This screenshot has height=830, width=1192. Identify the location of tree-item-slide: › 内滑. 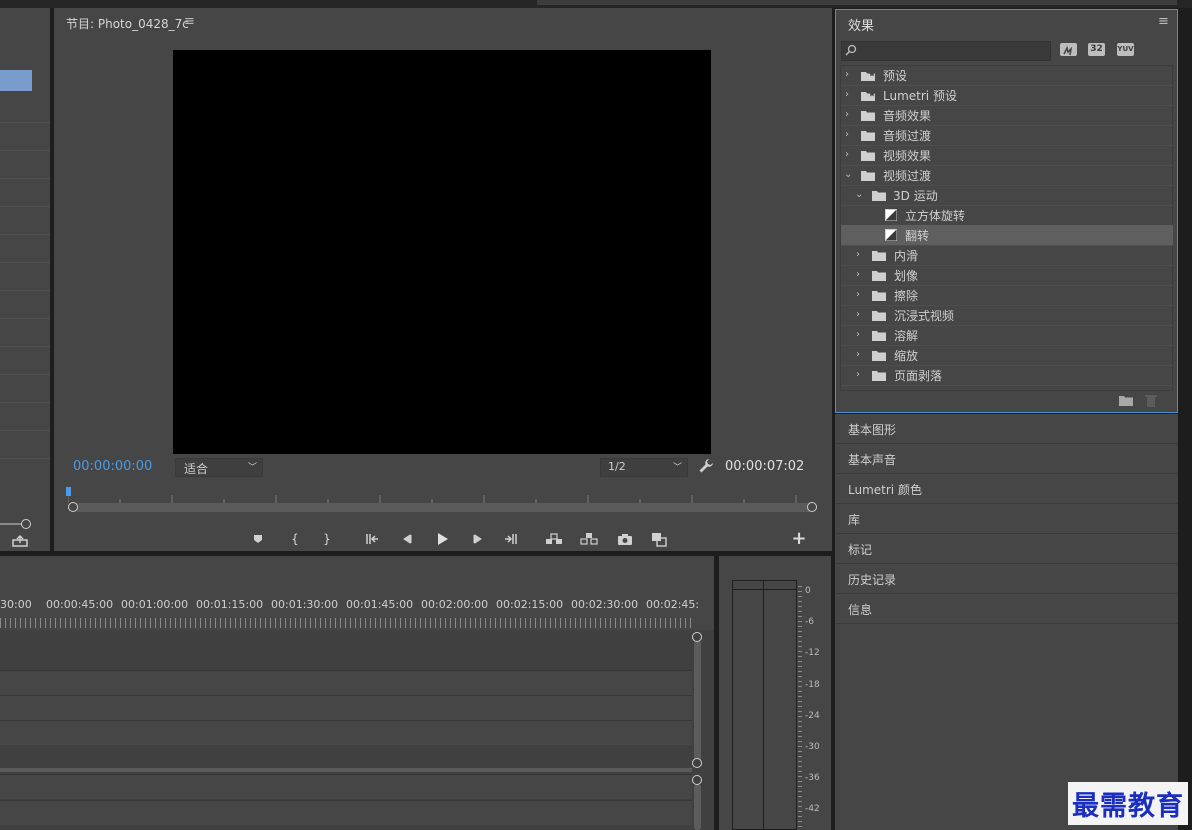
(1007, 255).